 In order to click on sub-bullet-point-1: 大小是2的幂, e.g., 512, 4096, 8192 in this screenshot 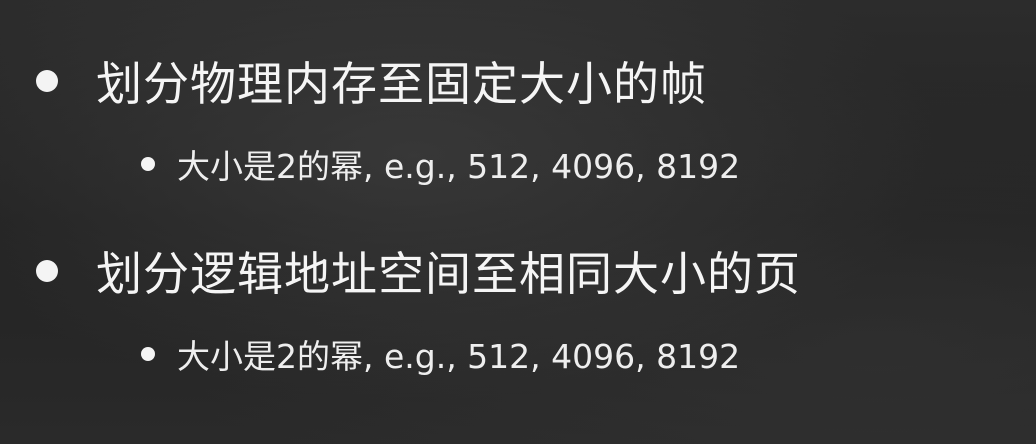, I will do `click(440, 164)`.